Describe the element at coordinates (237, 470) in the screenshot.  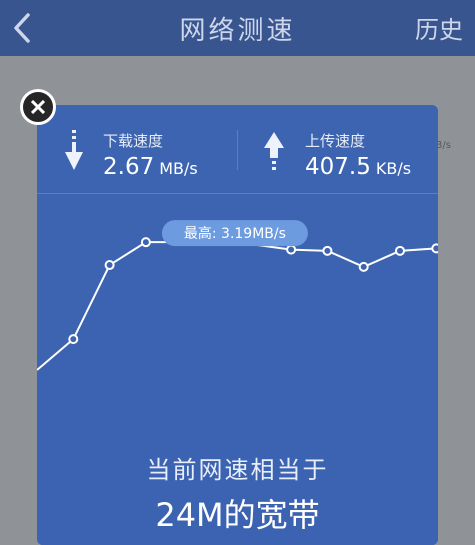
I see `equivalent-label: 当前网速相当于` at that location.